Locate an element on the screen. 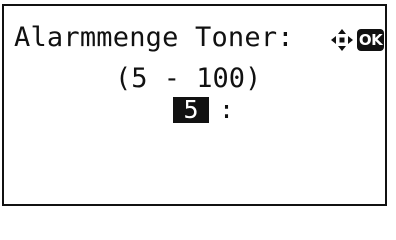 Image resolution: width=396 pixels, height=240 pixels. ok-key-indicator: OK is located at coordinates (370, 40).